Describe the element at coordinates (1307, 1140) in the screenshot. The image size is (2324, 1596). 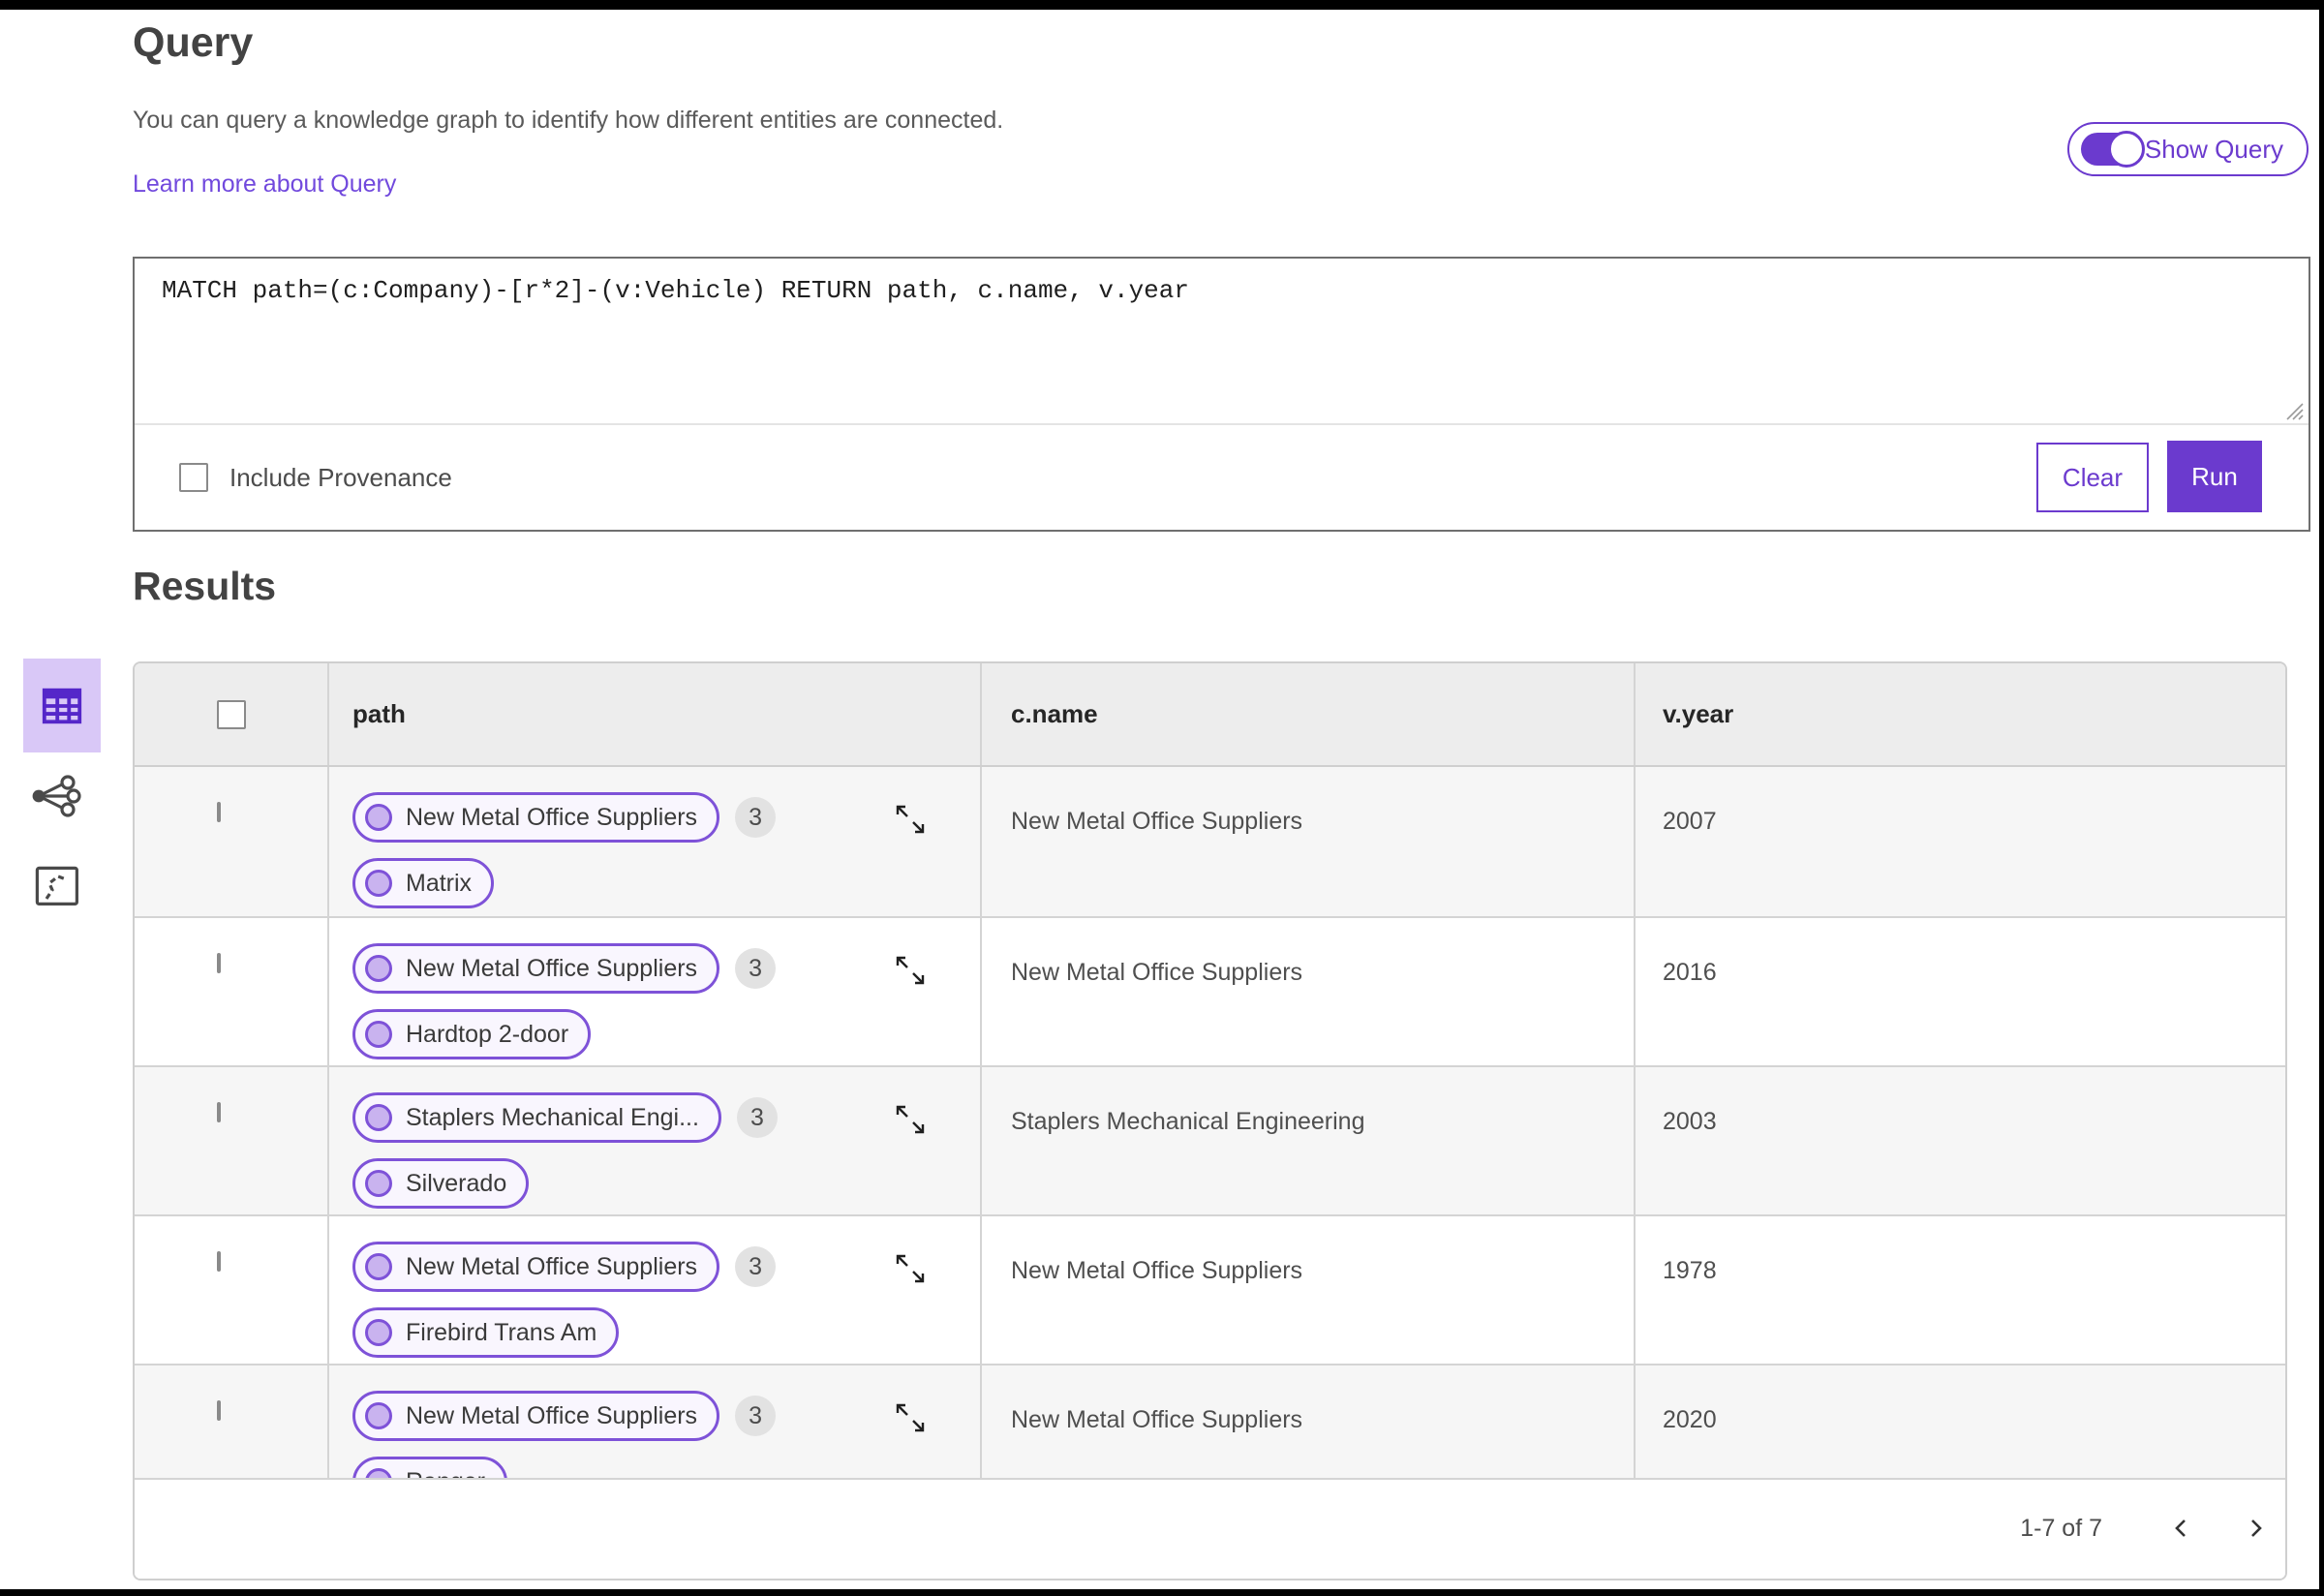
I see `cname-cell: Staplers Mechanical Engineering` at that location.